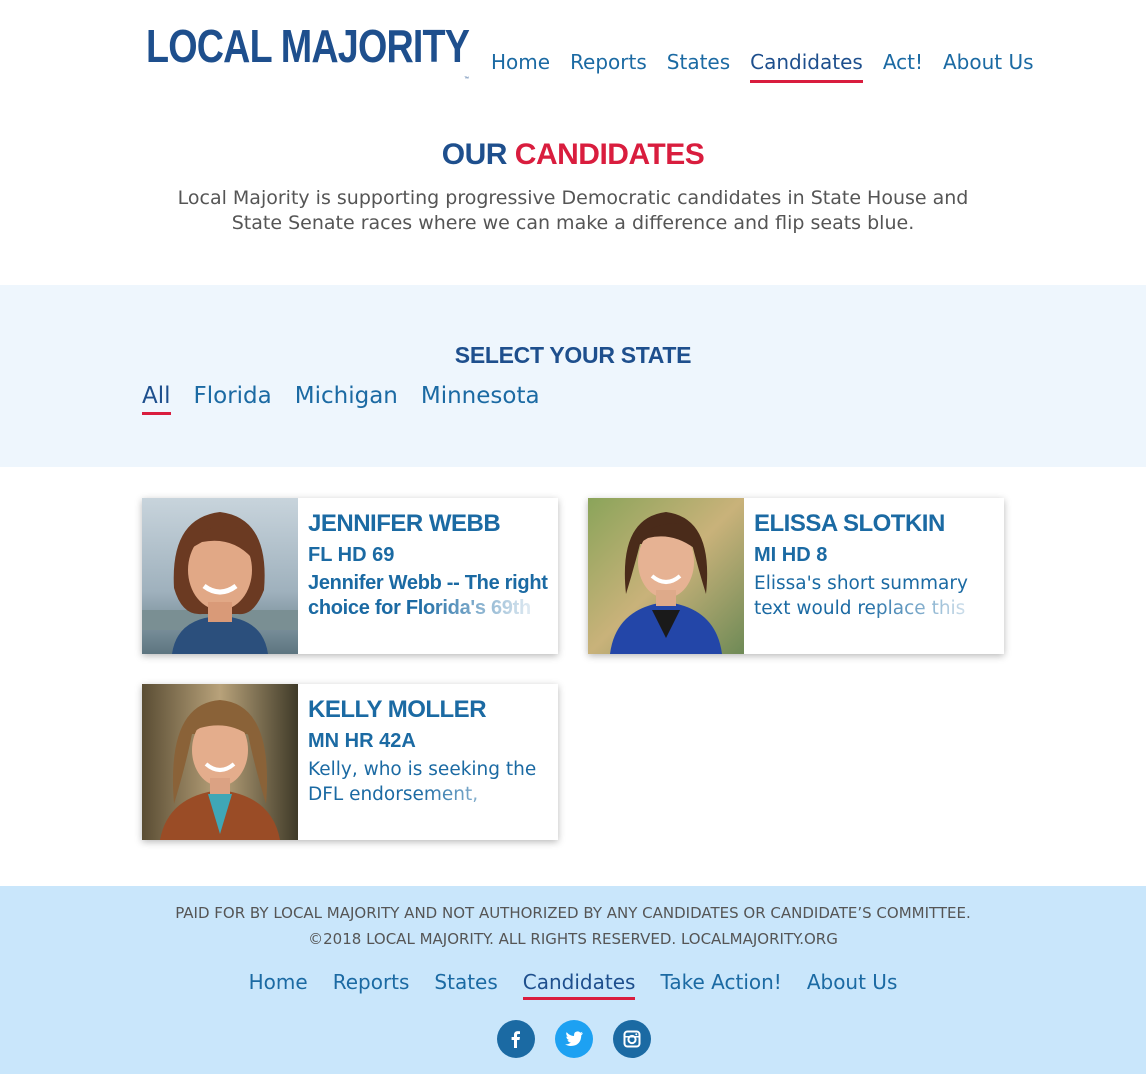  I want to click on footer-nav-reports: Reports, so click(371, 982).